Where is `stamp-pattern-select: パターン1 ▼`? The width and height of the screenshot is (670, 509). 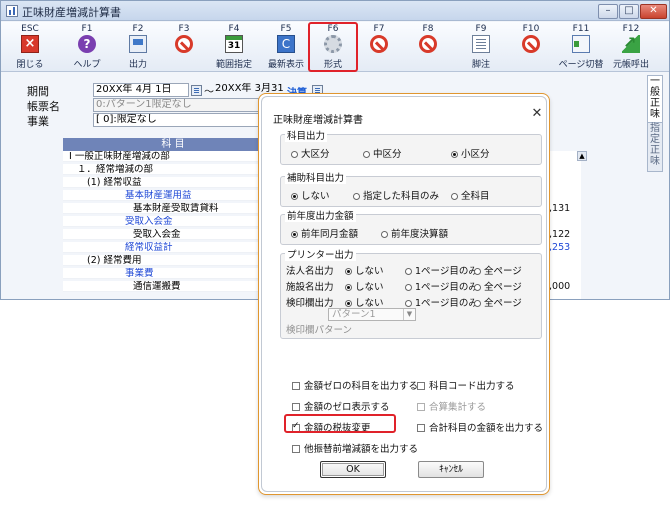 stamp-pattern-select: パターン1 ▼ is located at coordinates (372, 314).